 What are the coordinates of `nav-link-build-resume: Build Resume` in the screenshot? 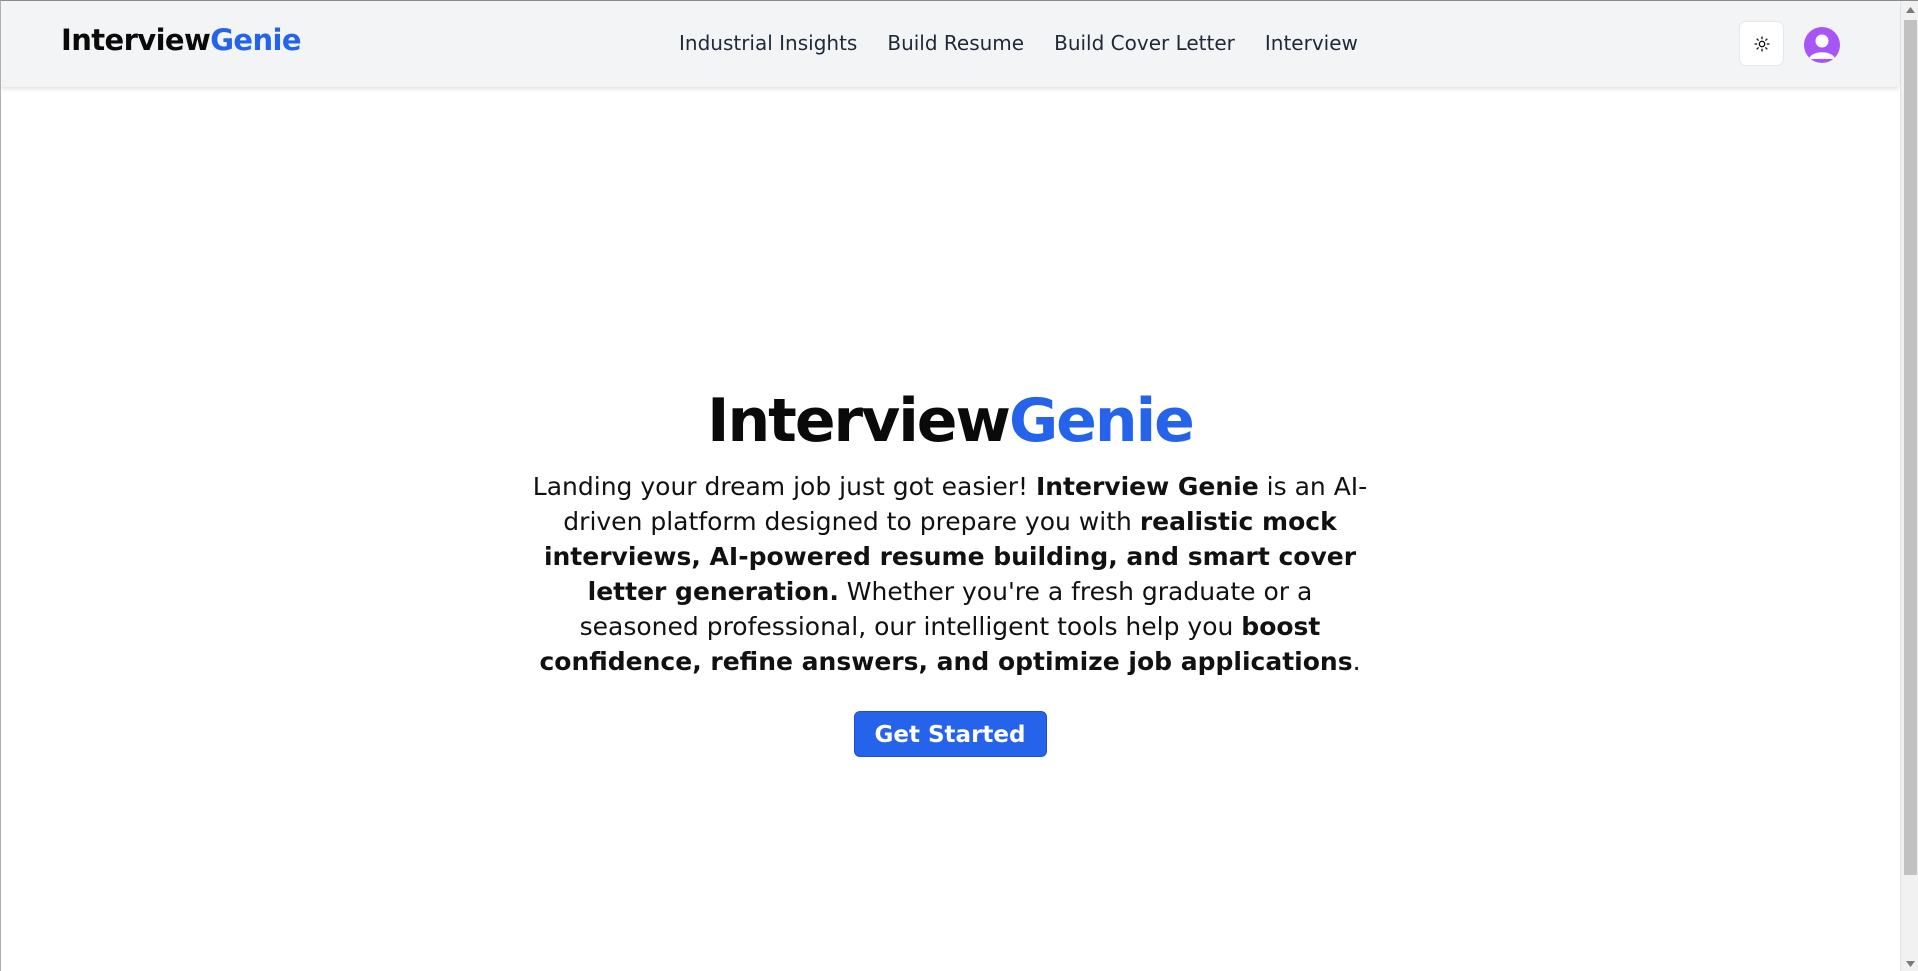 It's located at (955, 43).